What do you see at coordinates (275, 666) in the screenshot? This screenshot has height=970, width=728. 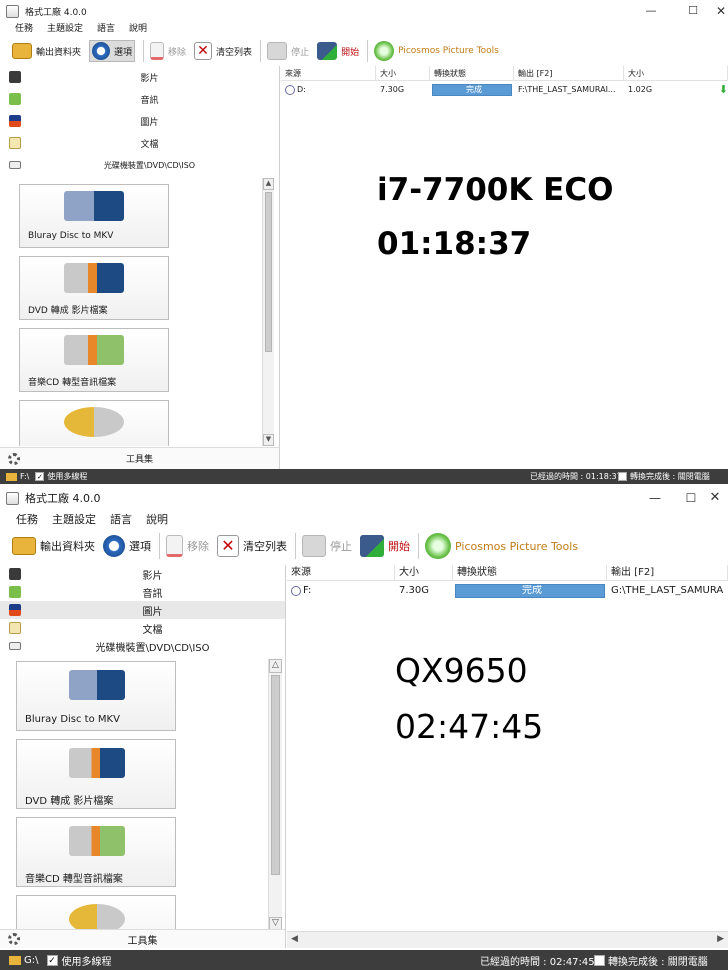 I see `scroll-up-button: △` at bounding box center [275, 666].